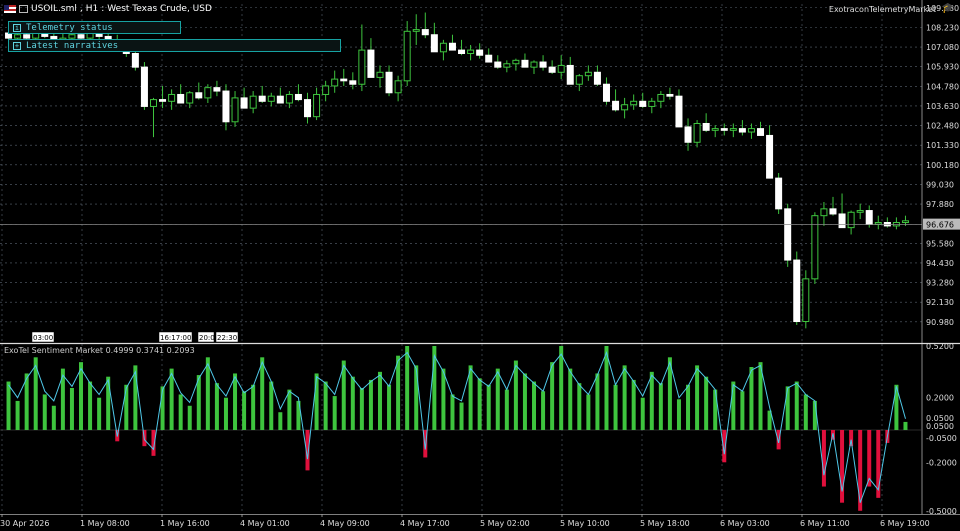 This screenshot has width=960, height=531. What do you see at coordinates (940, 302) in the screenshot?
I see `price-tick-label: 92.130` at bounding box center [940, 302].